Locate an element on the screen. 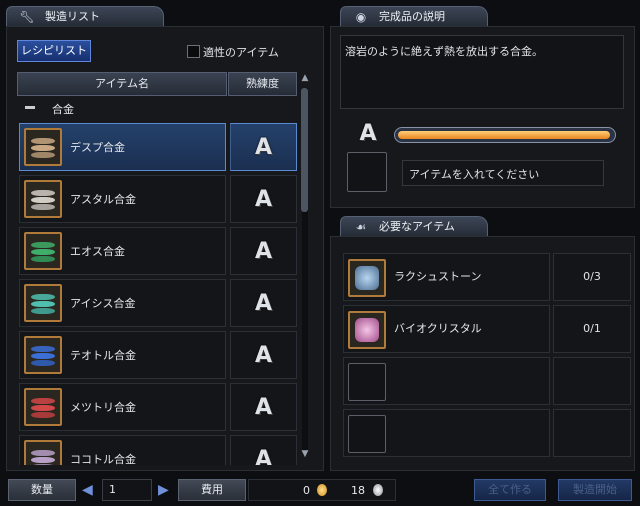  insert-item-field: アイテムを入れてください is located at coordinates (503, 173).